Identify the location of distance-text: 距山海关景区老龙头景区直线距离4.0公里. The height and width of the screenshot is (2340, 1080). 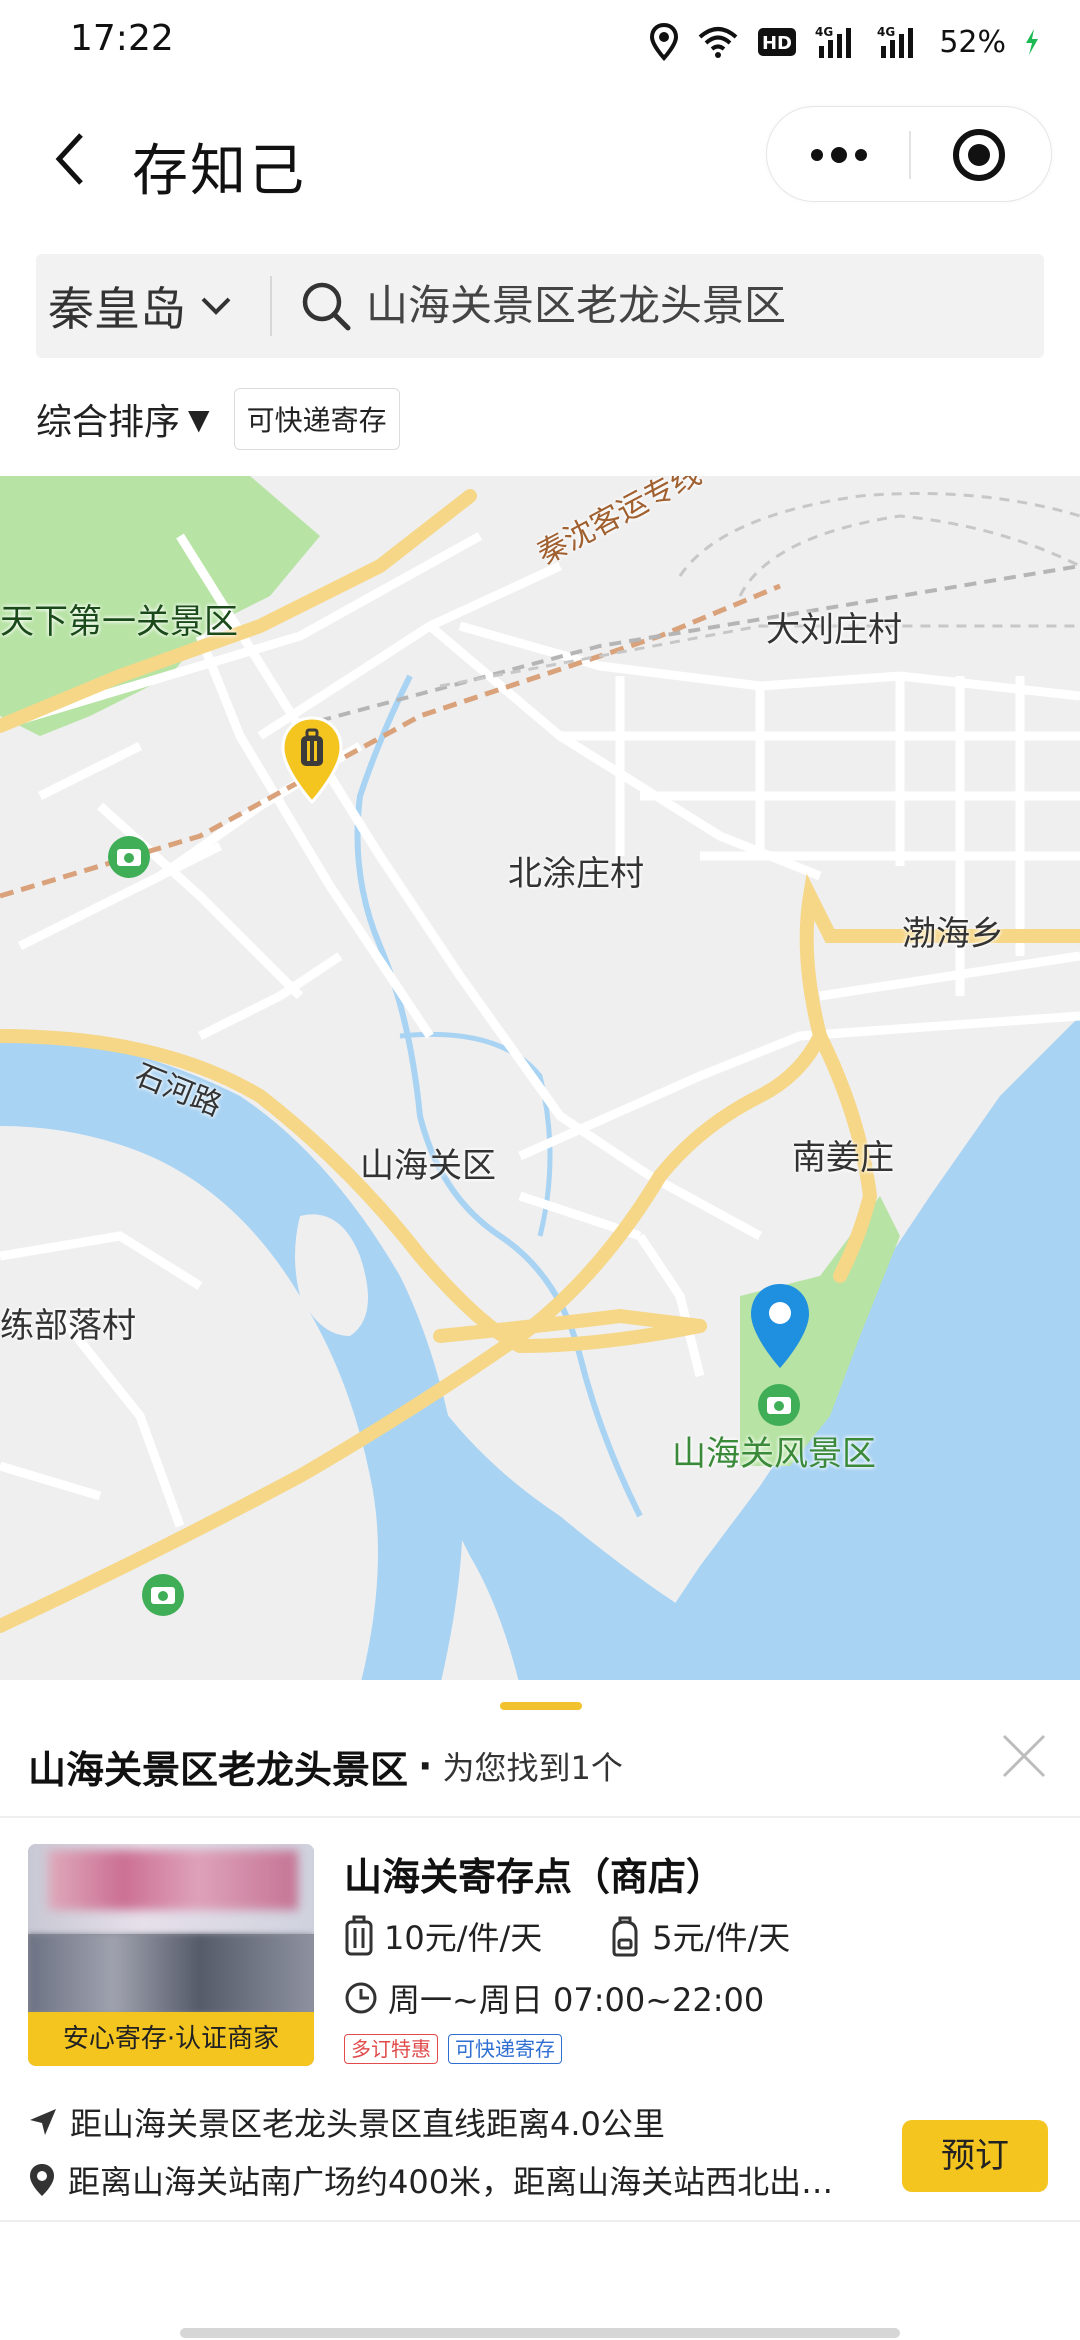
(367, 2124).